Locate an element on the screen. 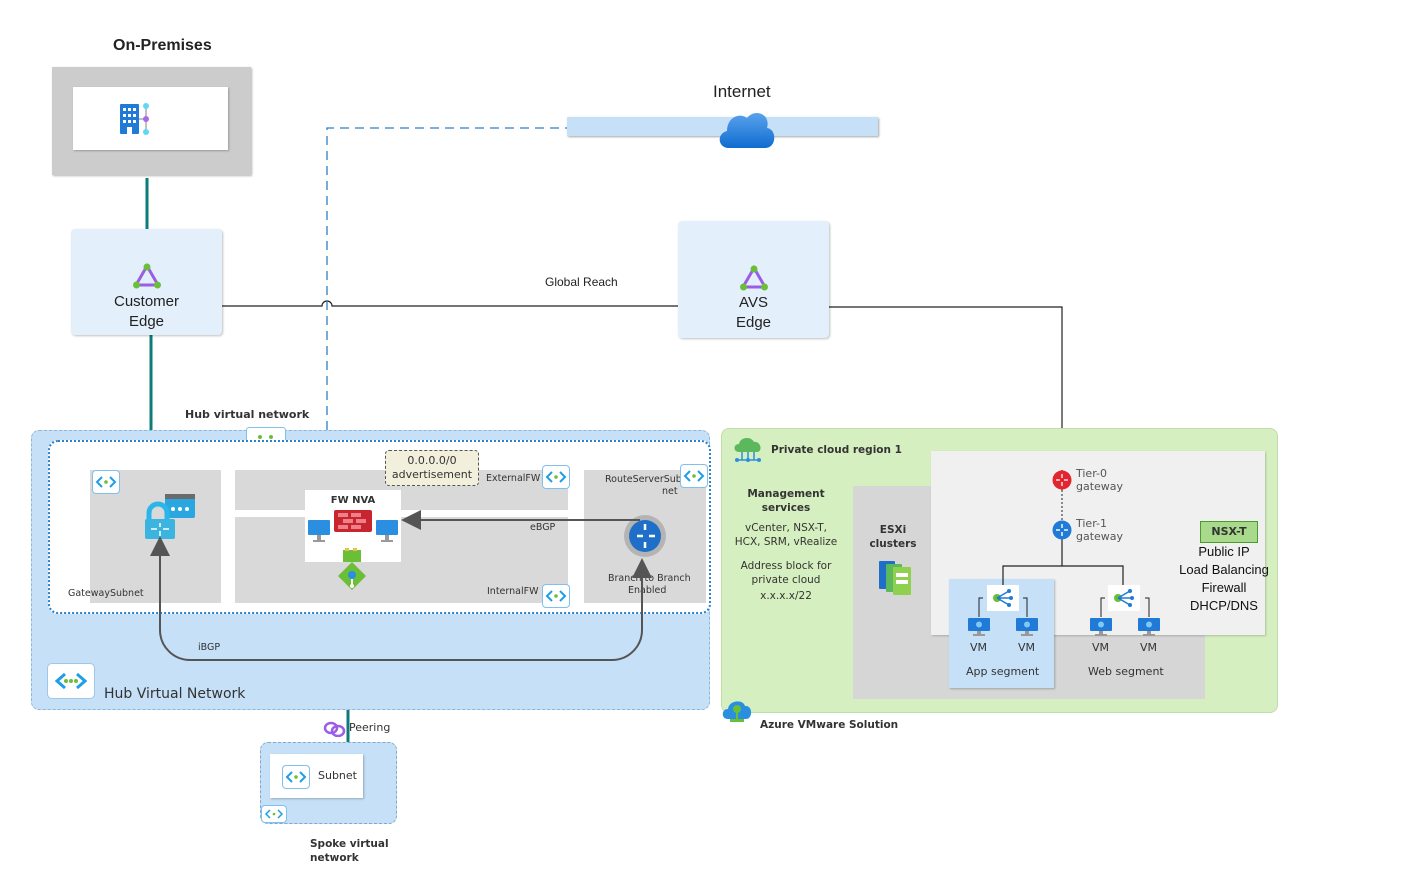  tier0-label: Tier-0 gateway is located at coordinates (1099, 480).